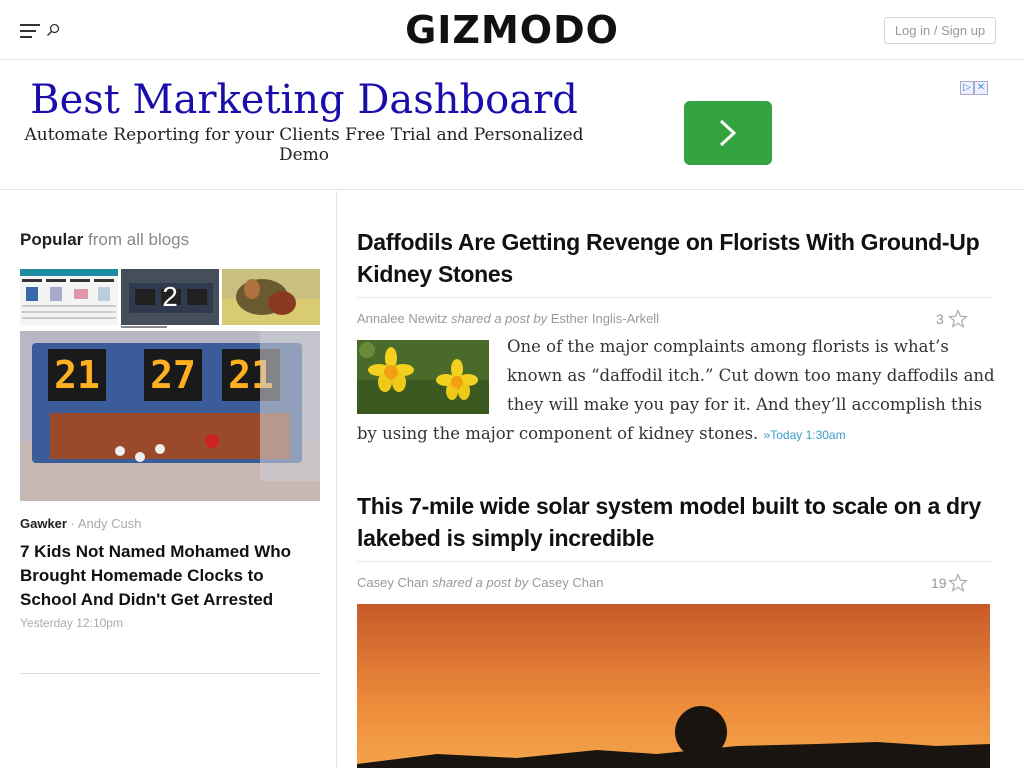  What do you see at coordinates (967, 88) in the screenshot?
I see `ad-info-icon: ▷` at bounding box center [967, 88].